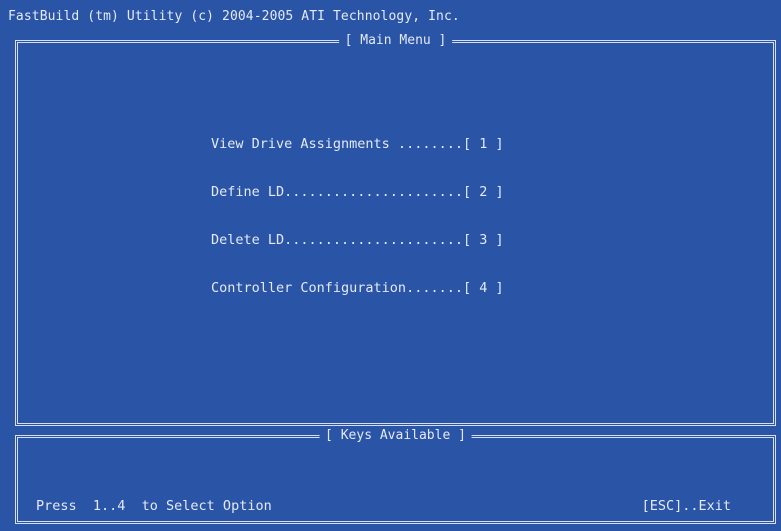  What do you see at coordinates (357, 208) in the screenshot?
I see `menu-item-define-ld: Define LD......................[ 2 ]` at bounding box center [357, 208].